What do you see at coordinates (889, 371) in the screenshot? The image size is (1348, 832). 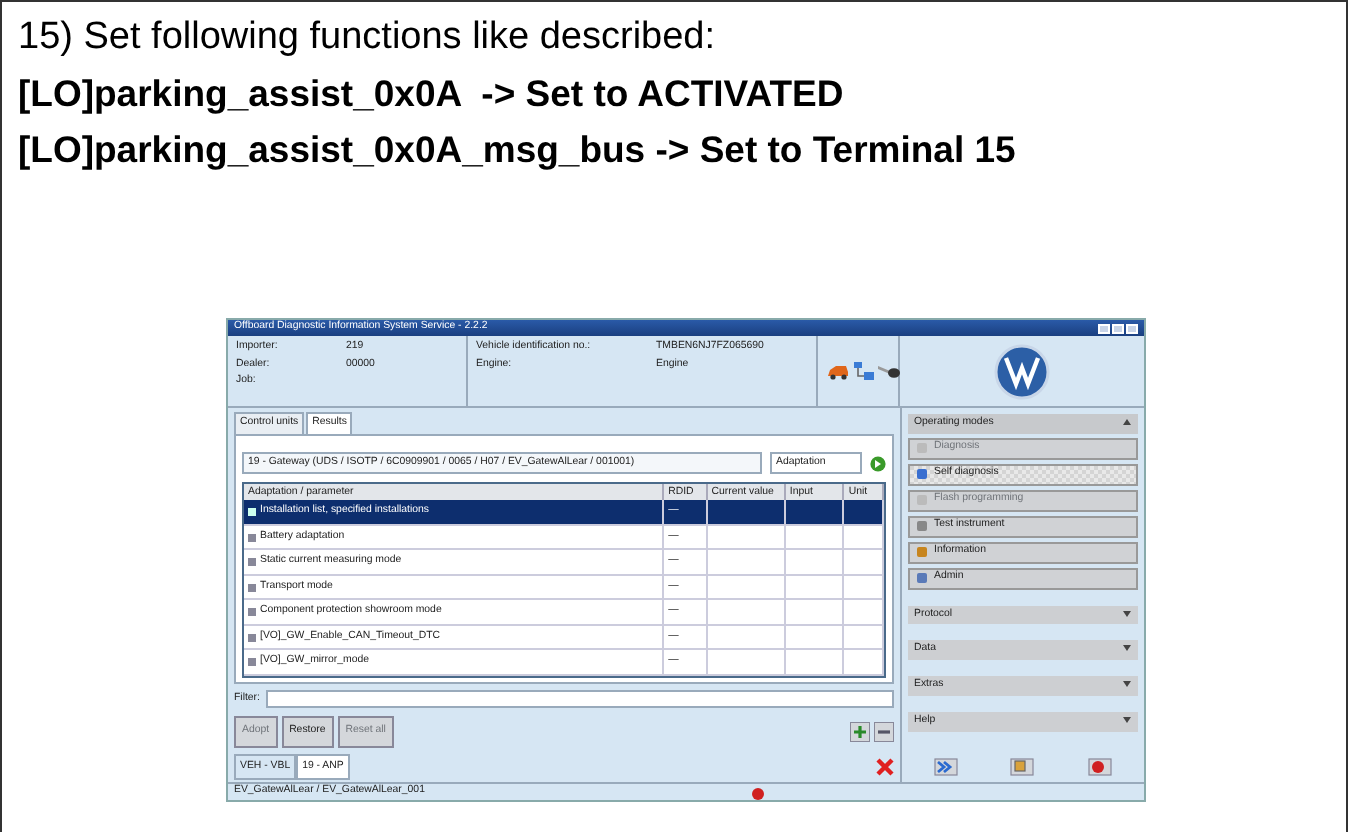 I see `key-icon` at bounding box center [889, 371].